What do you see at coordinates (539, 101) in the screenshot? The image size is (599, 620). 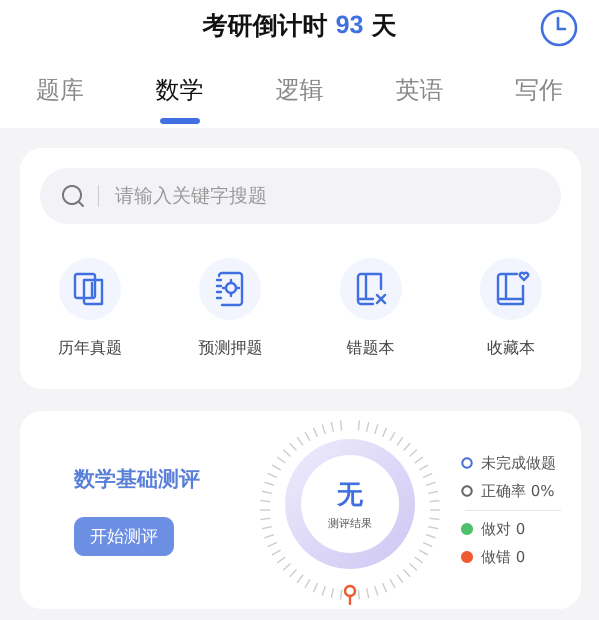 I see `subject-tab: 写作` at bounding box center [539, 101].